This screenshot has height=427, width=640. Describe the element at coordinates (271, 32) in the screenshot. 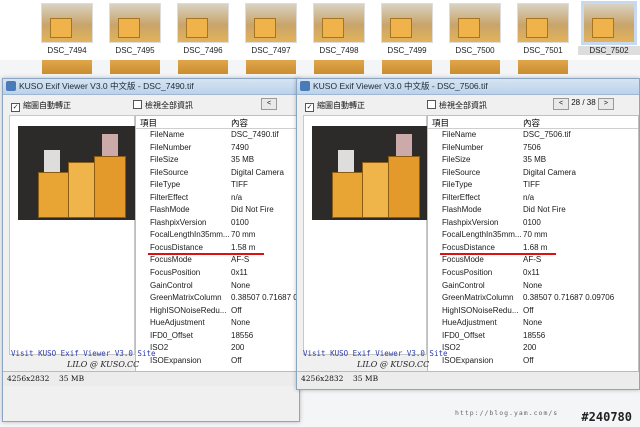

I see `thumbnail: DSC_7497` at that location.